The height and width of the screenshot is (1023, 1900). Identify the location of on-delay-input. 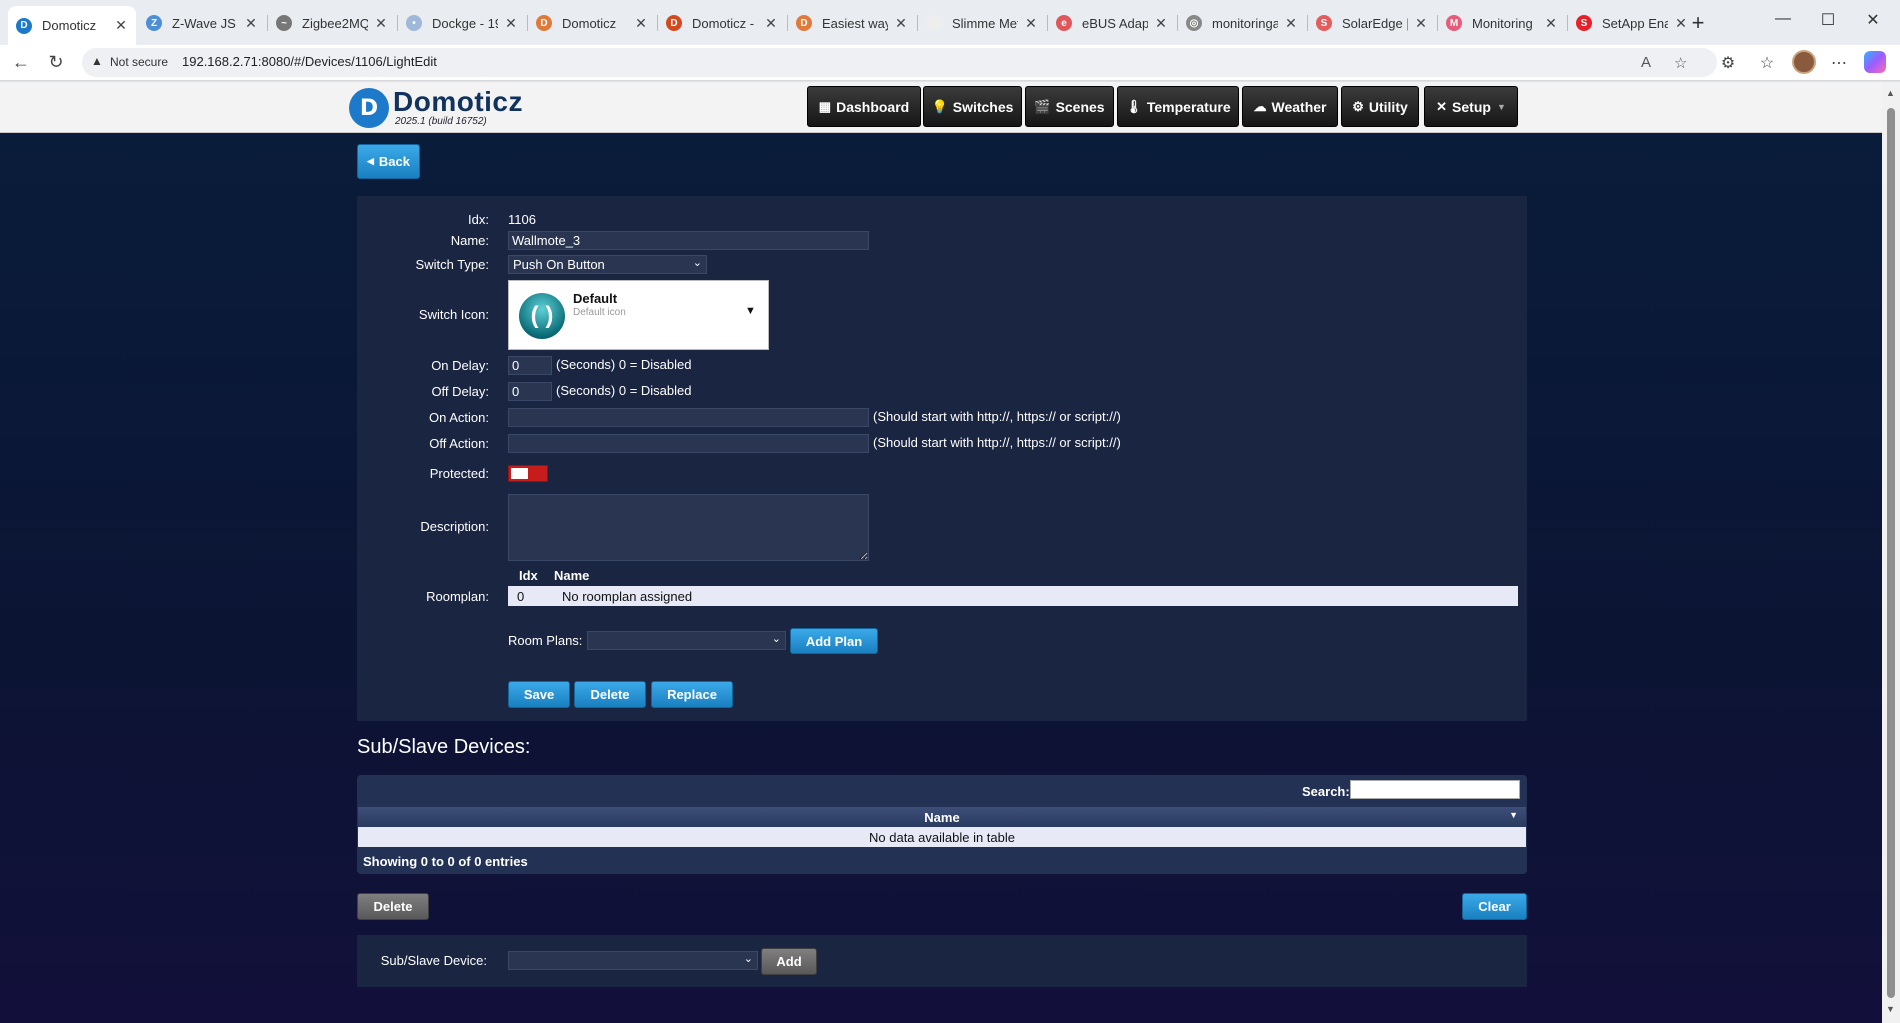
(530, 365).